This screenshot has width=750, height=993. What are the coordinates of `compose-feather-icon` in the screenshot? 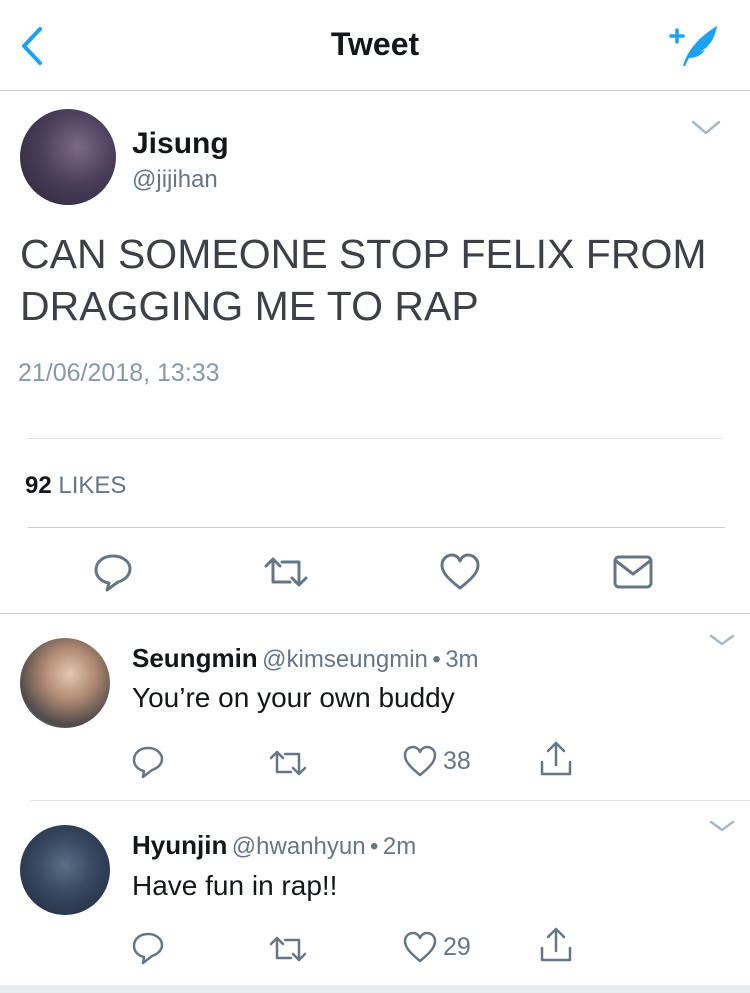 It's located at (693, 46).